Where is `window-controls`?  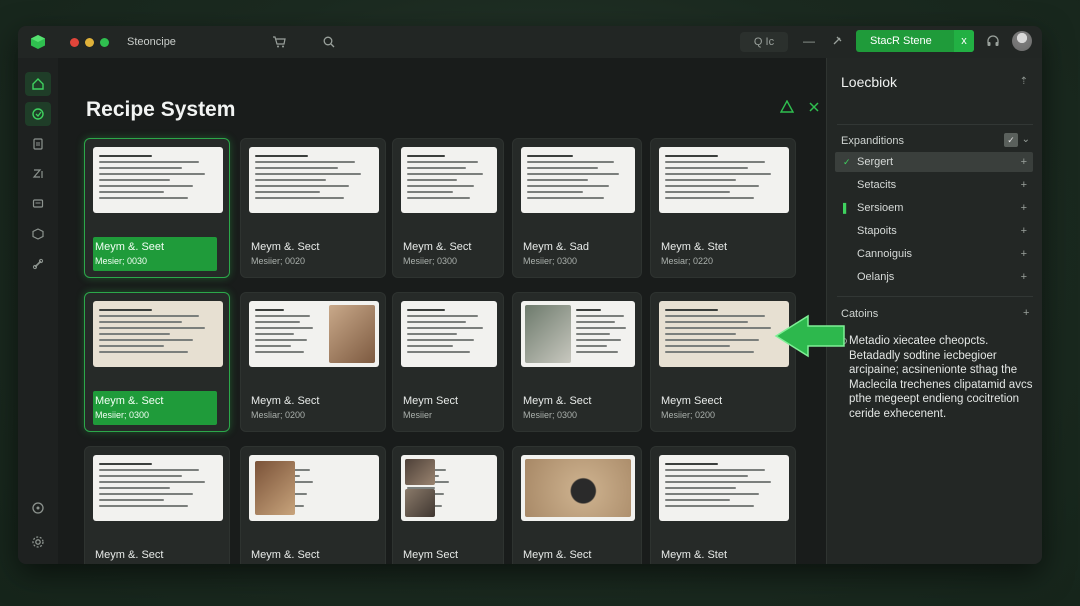
window-controls is located at coordinates (89, 42).